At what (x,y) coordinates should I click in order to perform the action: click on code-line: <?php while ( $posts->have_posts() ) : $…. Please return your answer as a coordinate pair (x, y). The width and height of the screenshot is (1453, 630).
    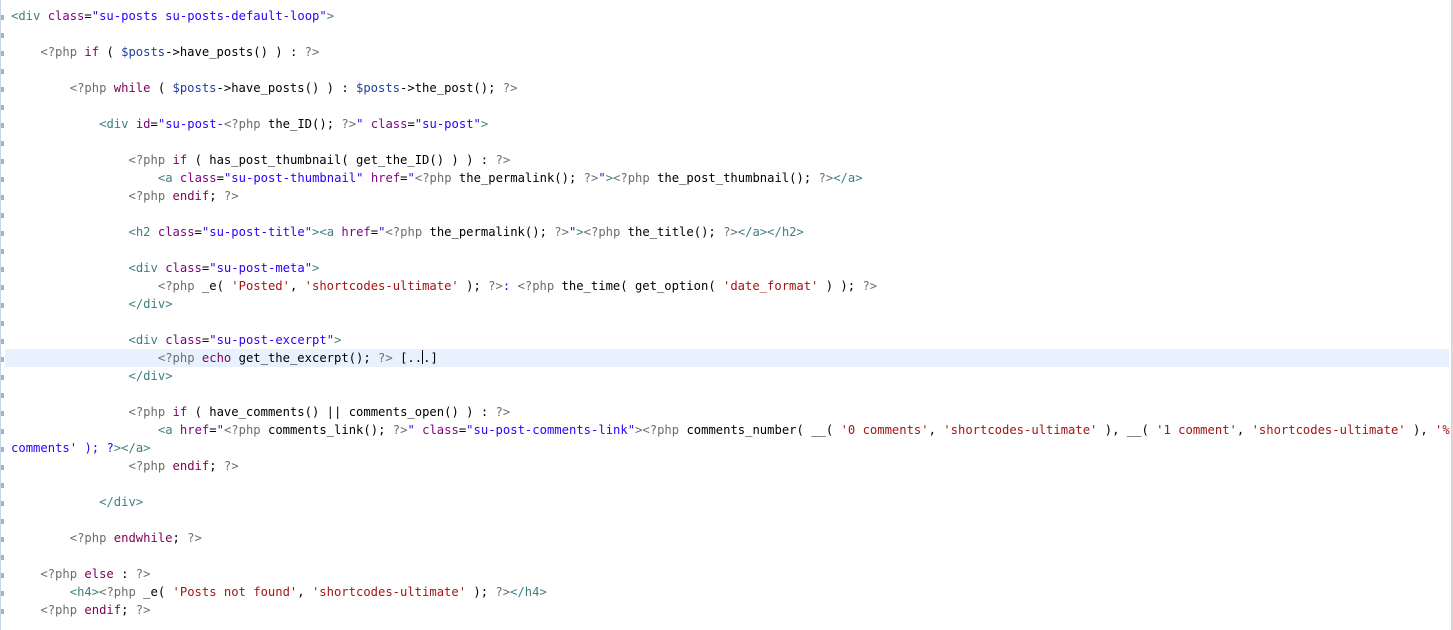
    Looking at the image, I should click on (730, 88).